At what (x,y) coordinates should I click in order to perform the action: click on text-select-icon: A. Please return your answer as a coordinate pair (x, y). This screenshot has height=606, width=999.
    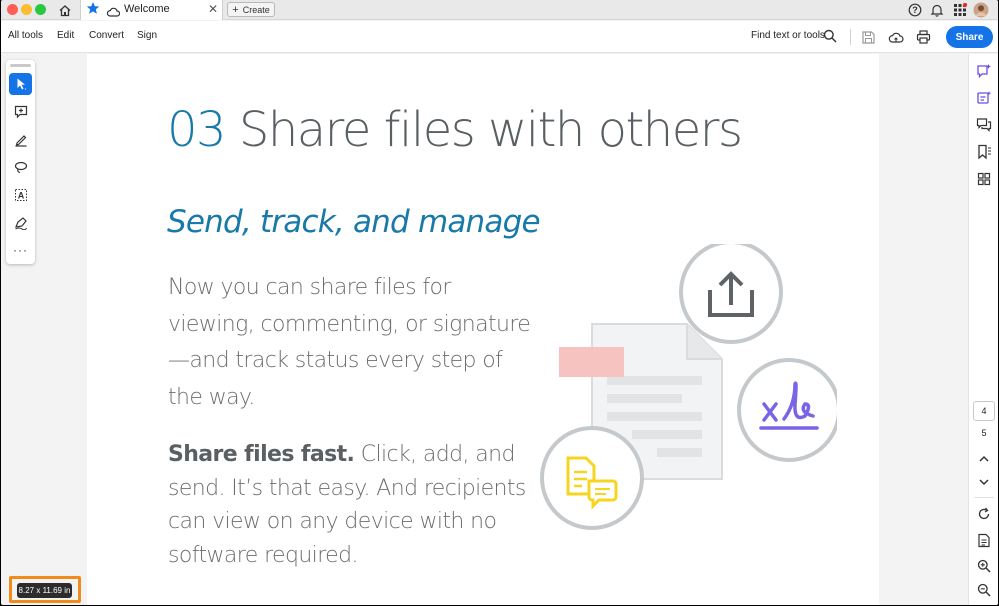
    Looking at the image, I should click on (20, 195).